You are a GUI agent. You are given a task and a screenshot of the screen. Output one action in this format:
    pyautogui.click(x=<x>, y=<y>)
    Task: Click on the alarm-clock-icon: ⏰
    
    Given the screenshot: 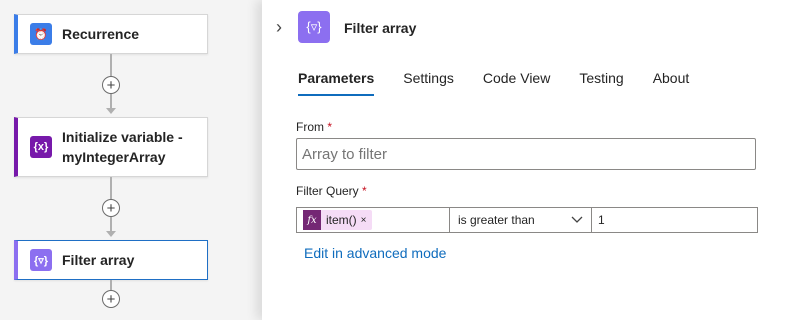 What is the action you would take?
    pyautogui.click(x=41, y=34)
    